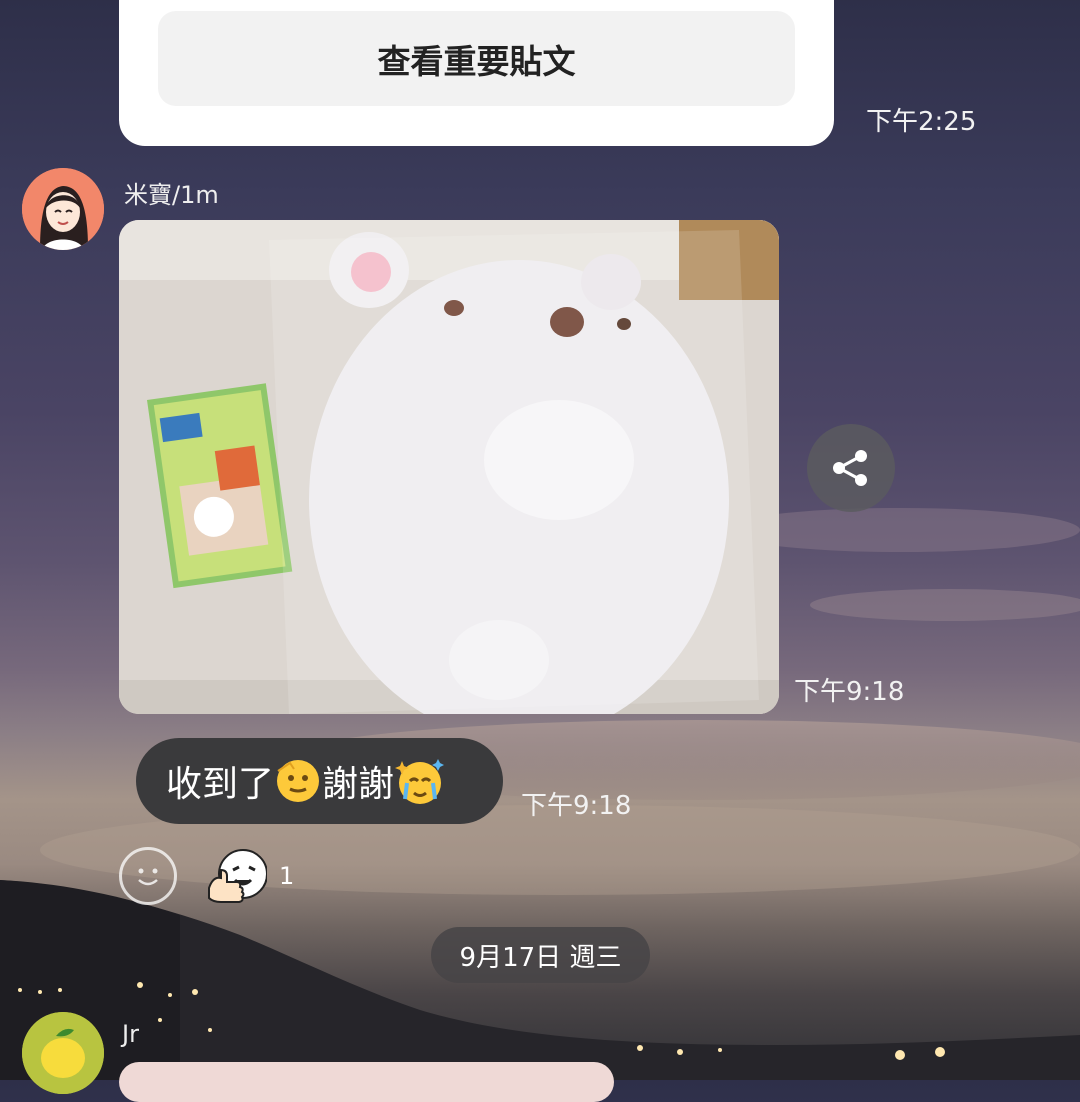 The width and height of the screenshot is (1080, 1102). I want to click on sender-name: 米寶/1m, so click(171, 195).